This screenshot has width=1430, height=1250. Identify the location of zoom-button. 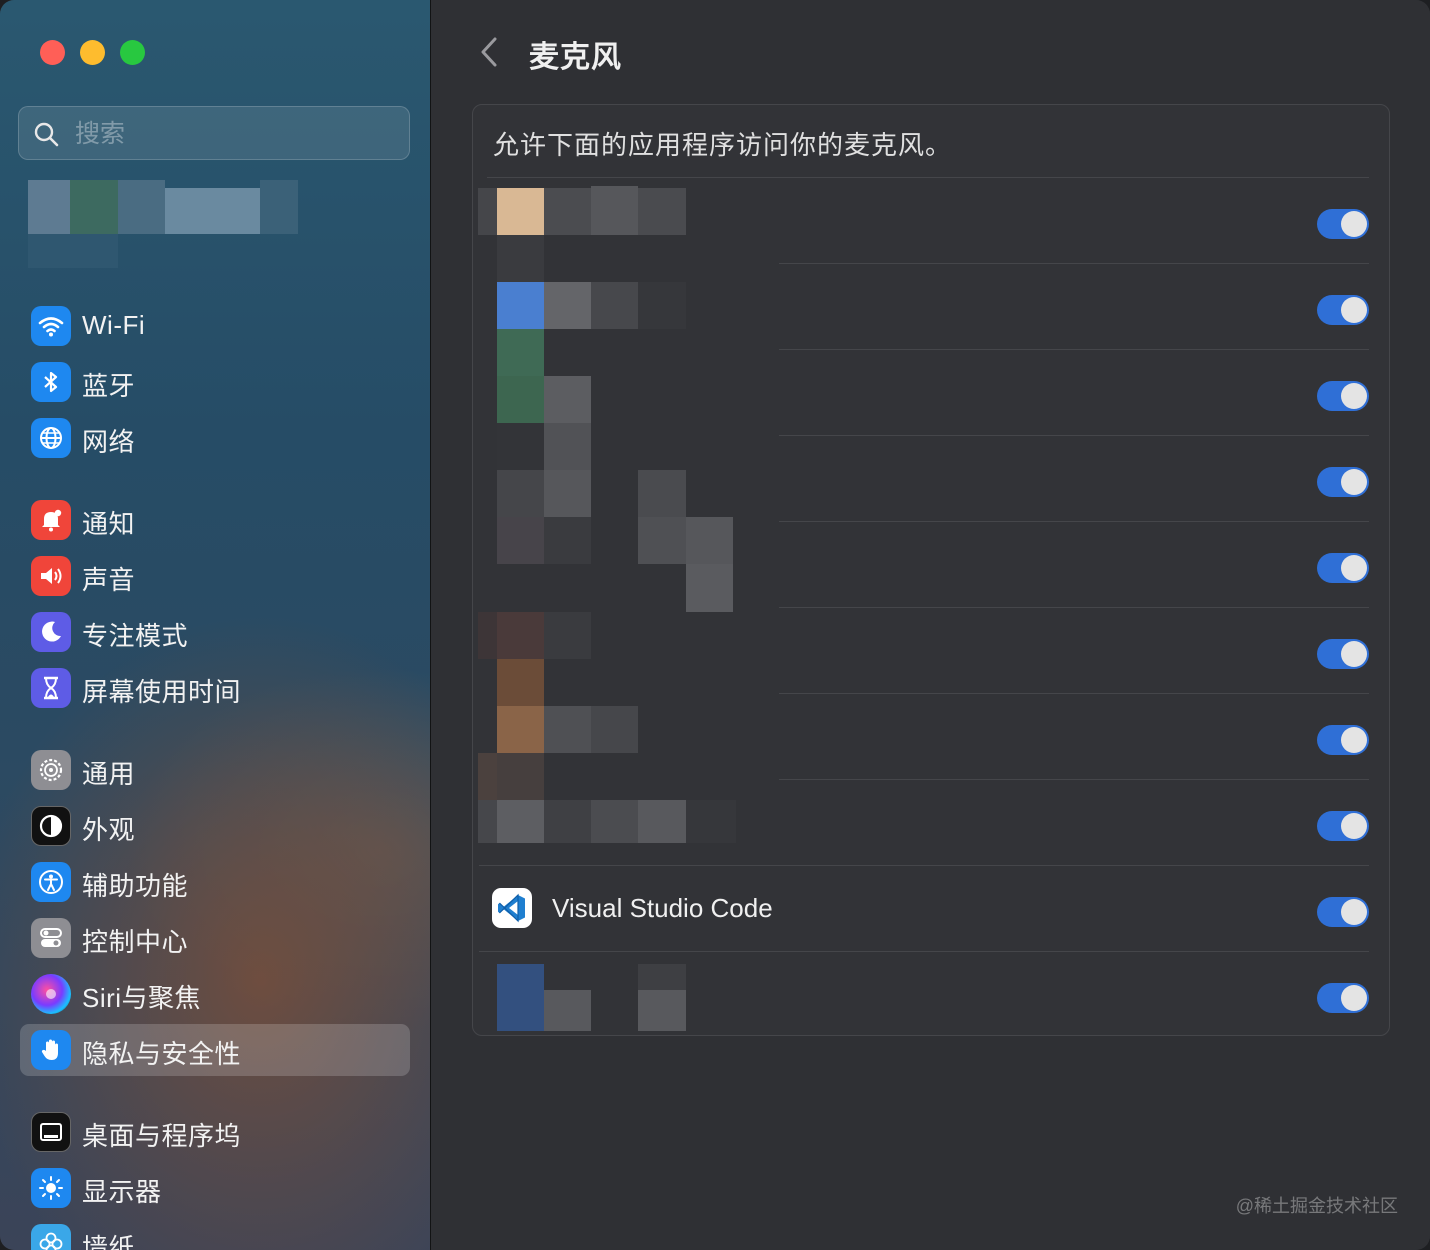
(132, 52).